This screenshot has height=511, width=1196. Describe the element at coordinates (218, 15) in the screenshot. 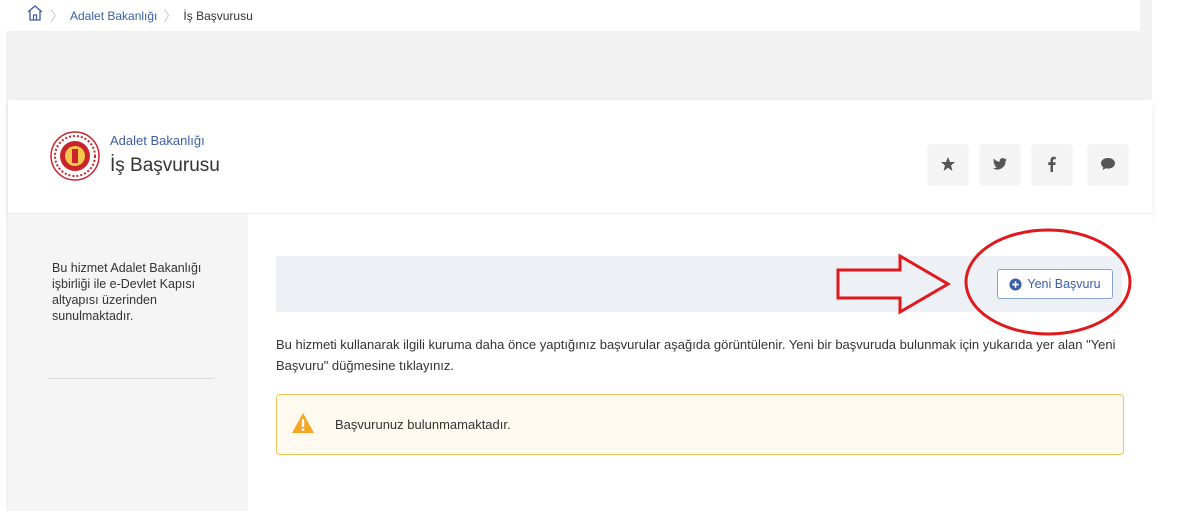

I see `breadcrumb-item-current: İş Başvurusu` at that location.